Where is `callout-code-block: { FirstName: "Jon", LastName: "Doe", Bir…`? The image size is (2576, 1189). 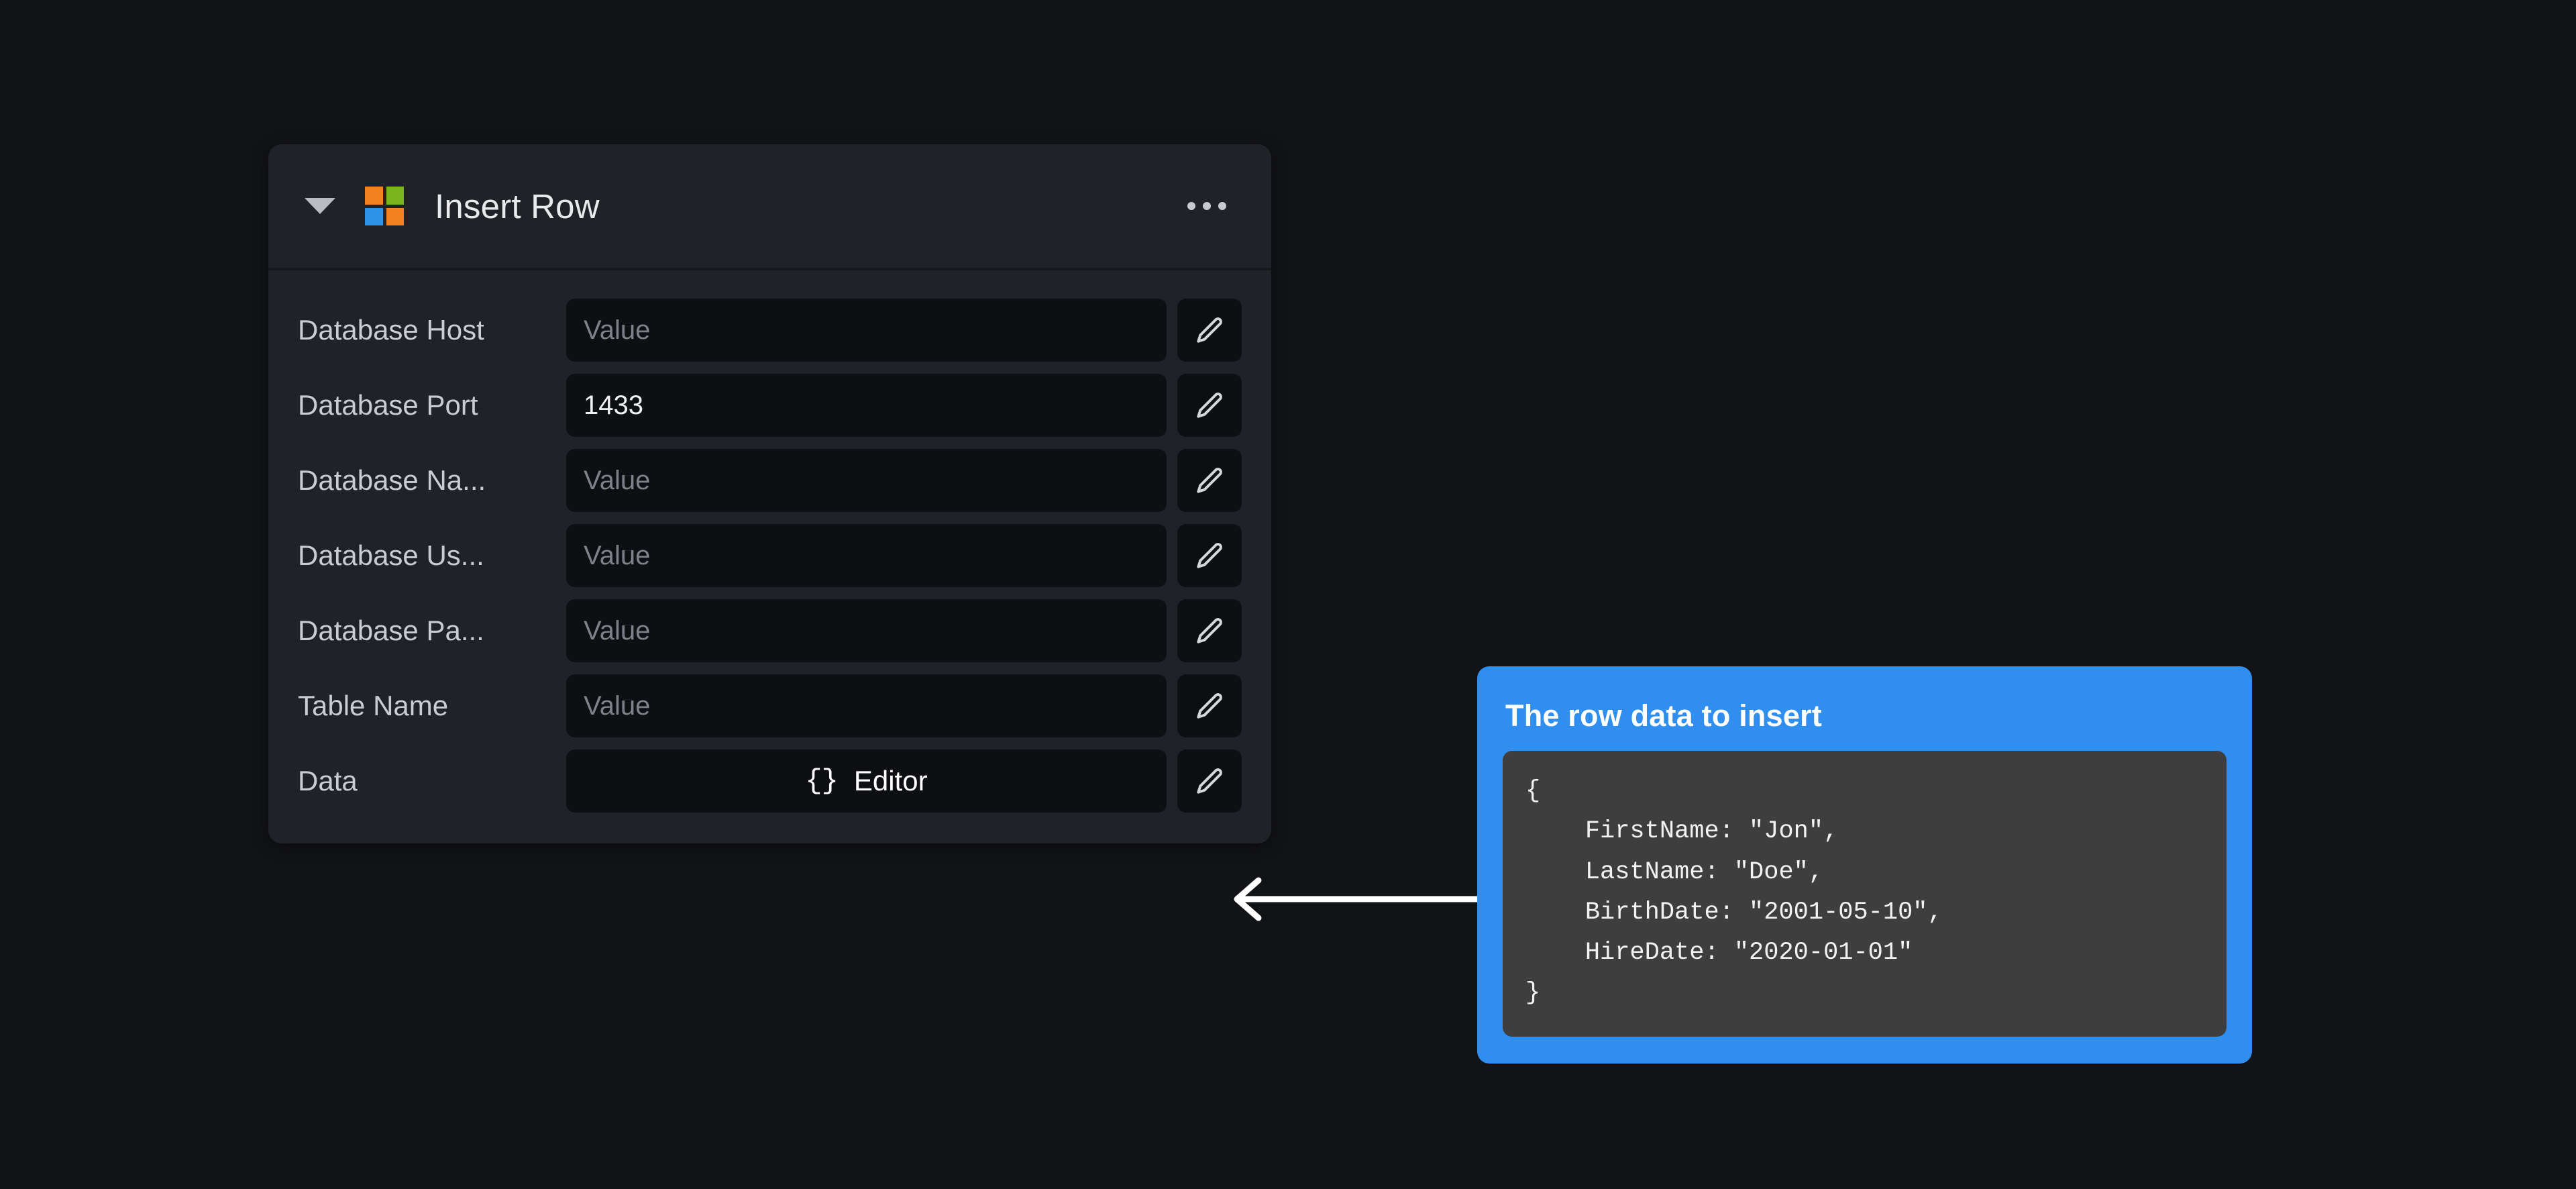 callout-code-block: { FirstName: "Jon", LastName: "Doe", Bir… is located at coordinates (1864, 894).